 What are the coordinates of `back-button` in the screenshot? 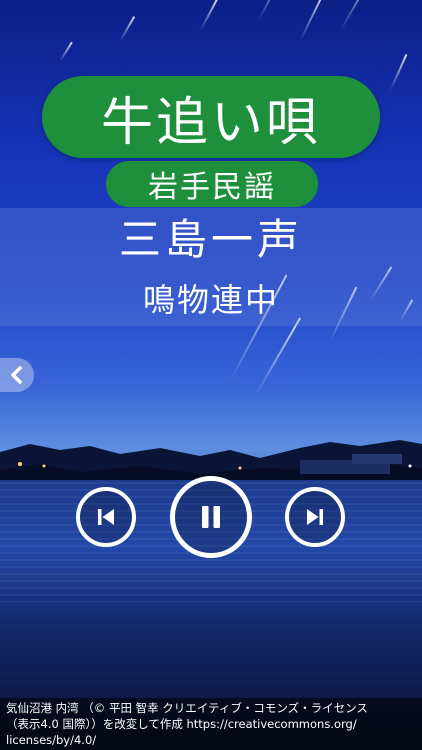 It's located at (17, 375).